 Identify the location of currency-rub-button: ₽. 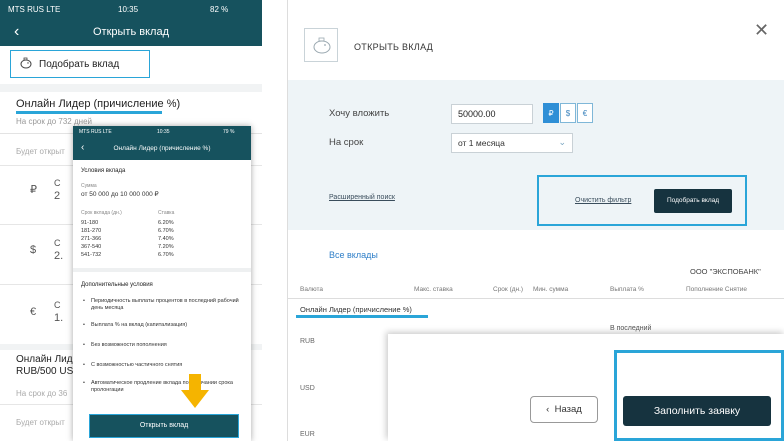
(551, 113).